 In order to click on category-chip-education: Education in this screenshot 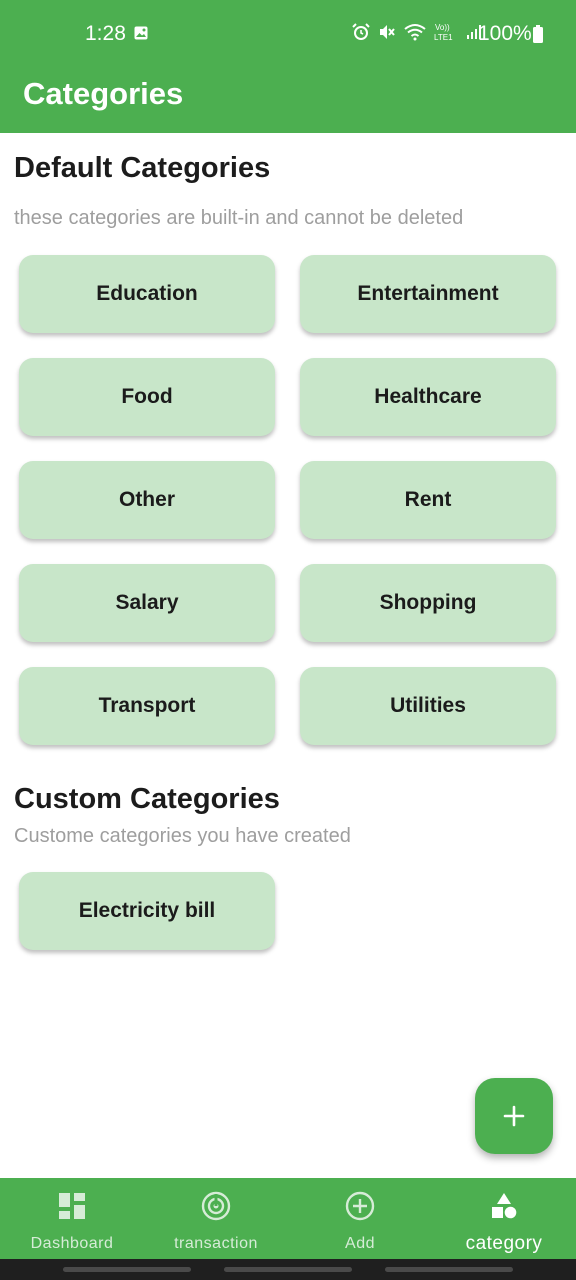, I will do `click(147, 294)`.